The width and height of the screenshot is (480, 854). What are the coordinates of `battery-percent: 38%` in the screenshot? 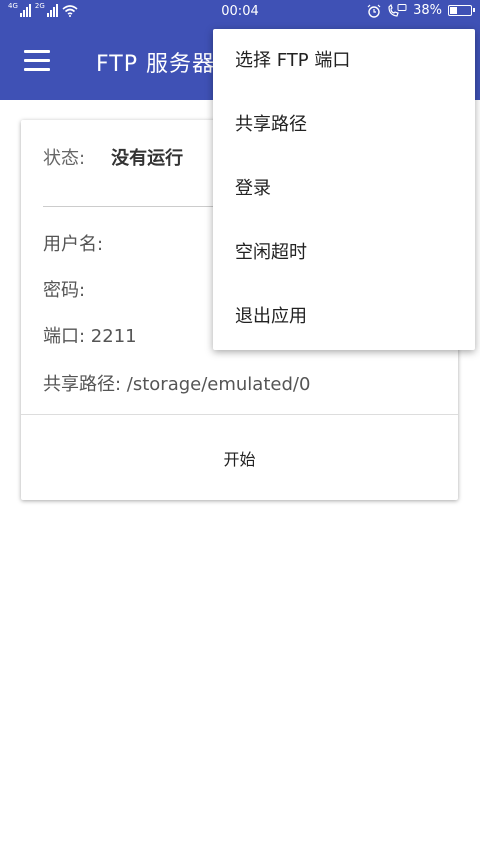 It's located at (427, 10).